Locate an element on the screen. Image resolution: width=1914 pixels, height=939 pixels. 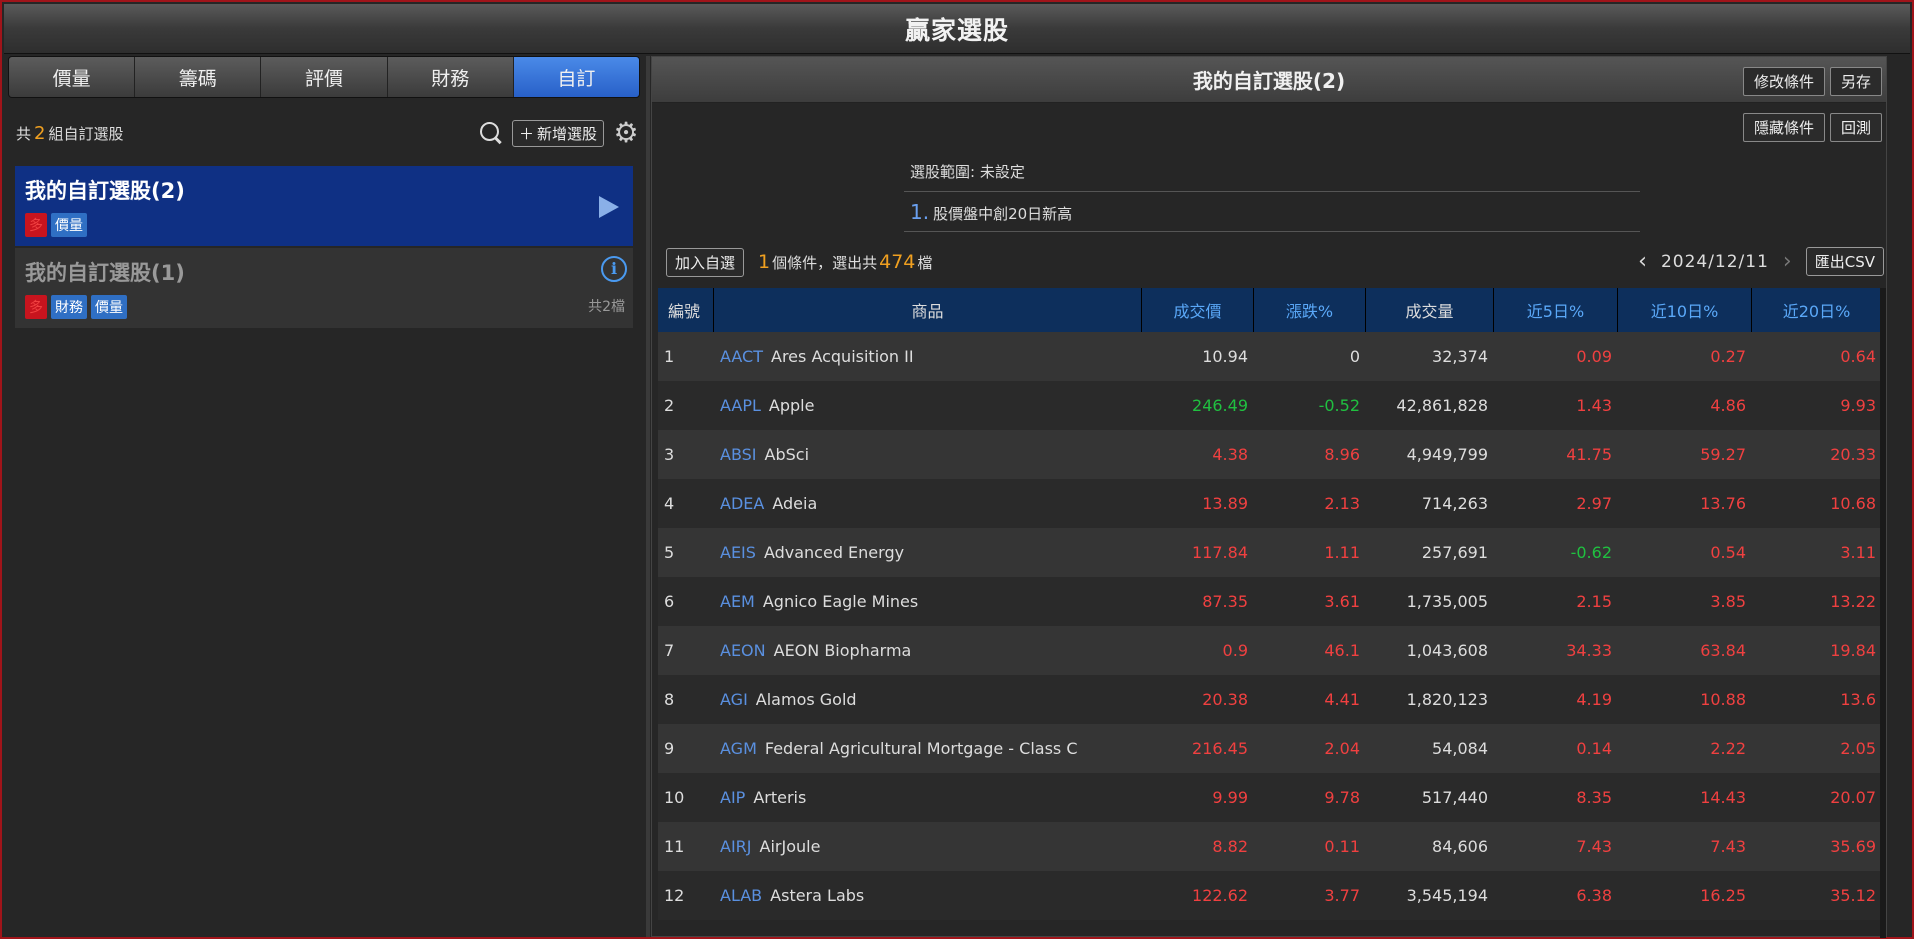
price-cell: 122.62 is located at coordinates (1220, 895).